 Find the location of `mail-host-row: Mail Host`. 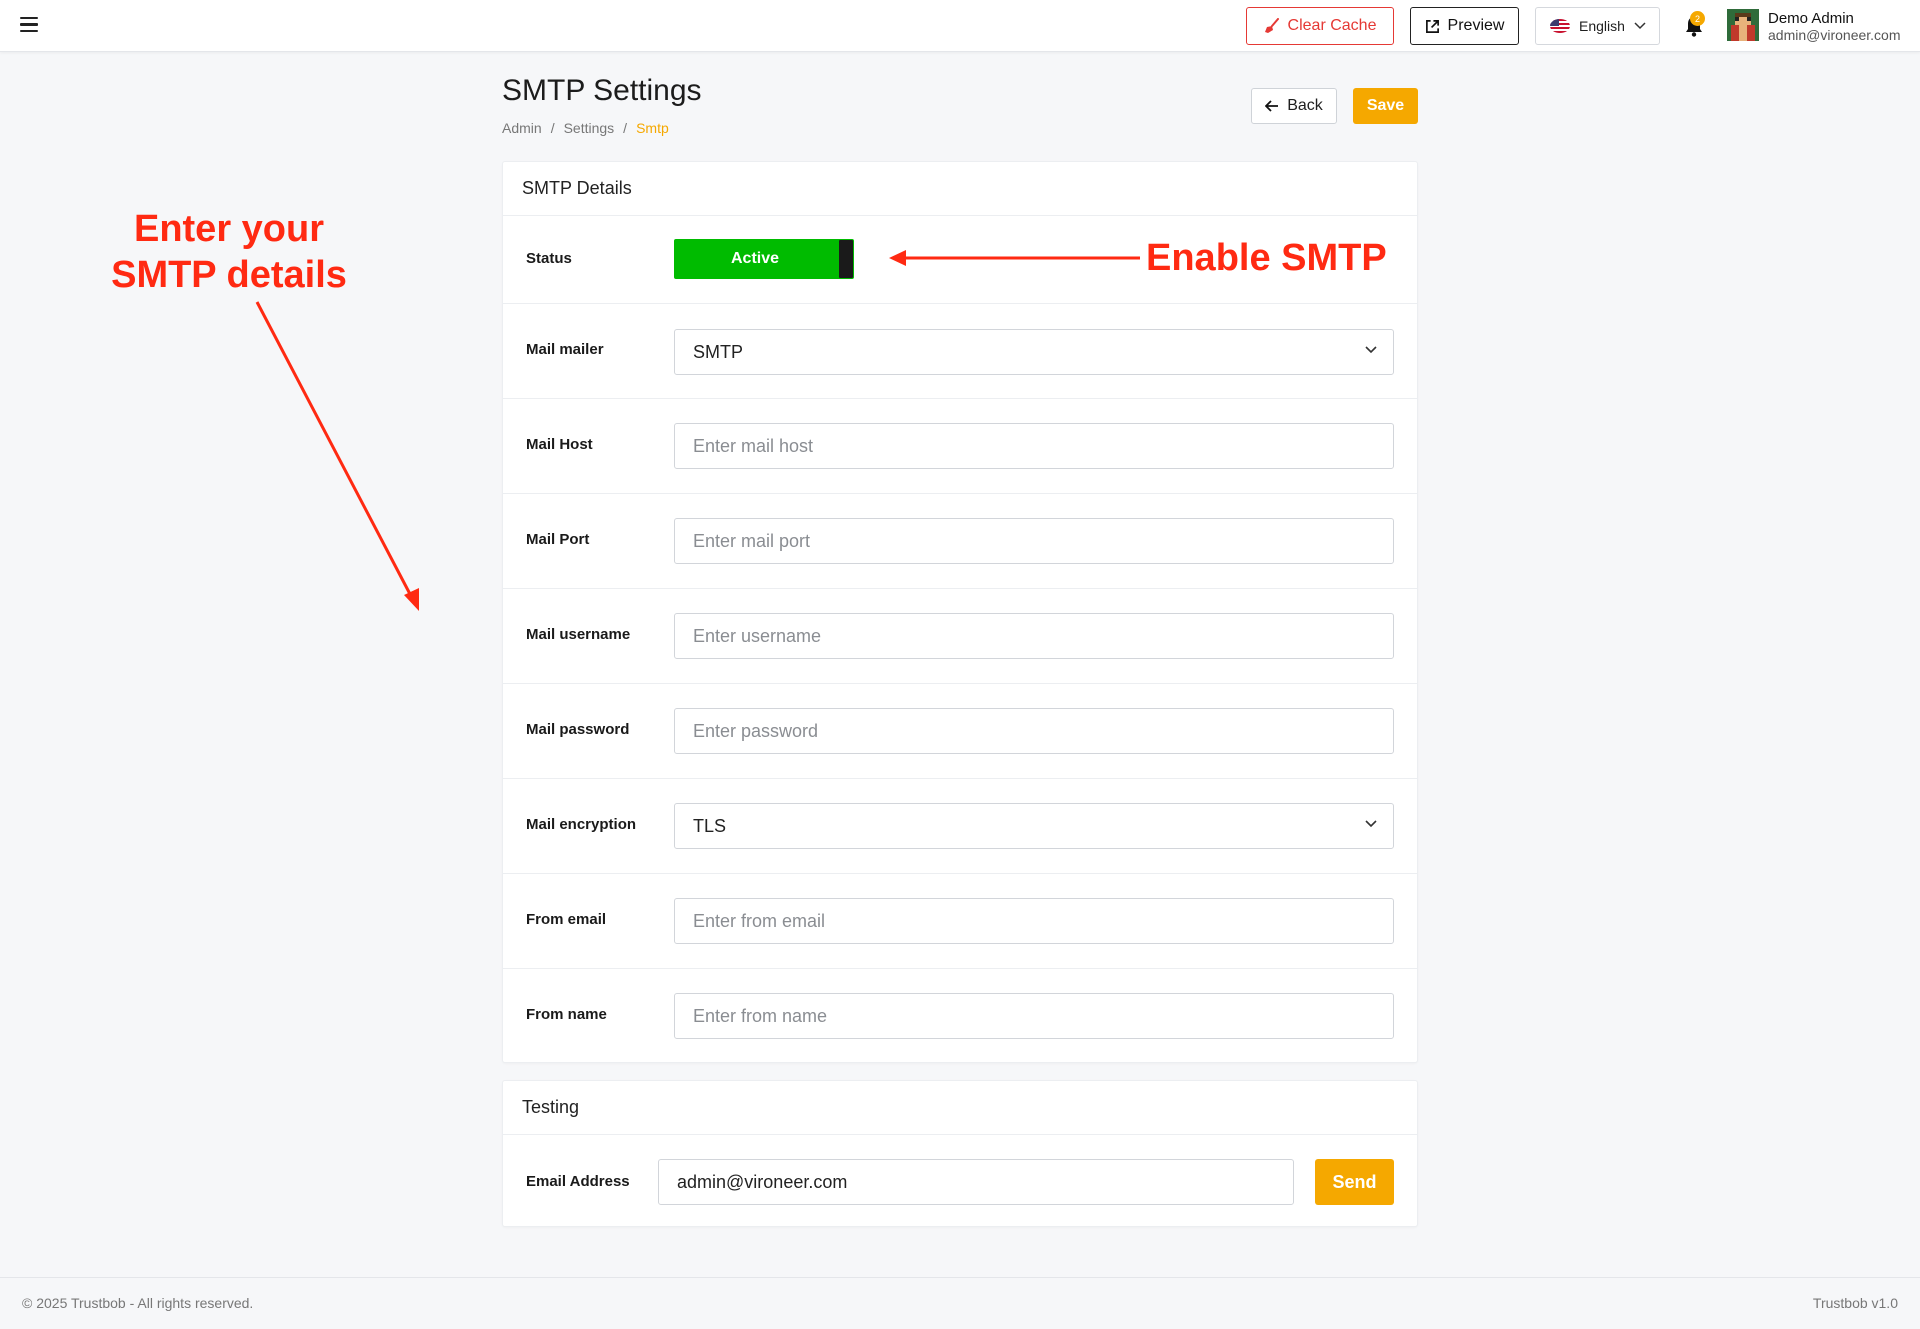

mail-host-row: Mail Host is located at coordinates (960, 446).